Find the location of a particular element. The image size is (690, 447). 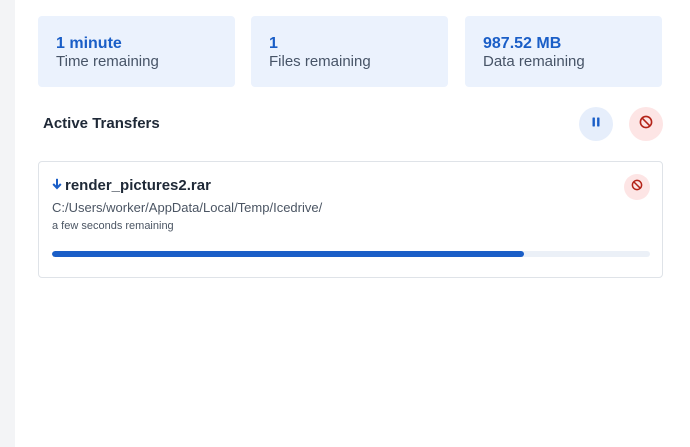

files-remaining-card: 1 Files remaining is located at coordinates (349, 51).